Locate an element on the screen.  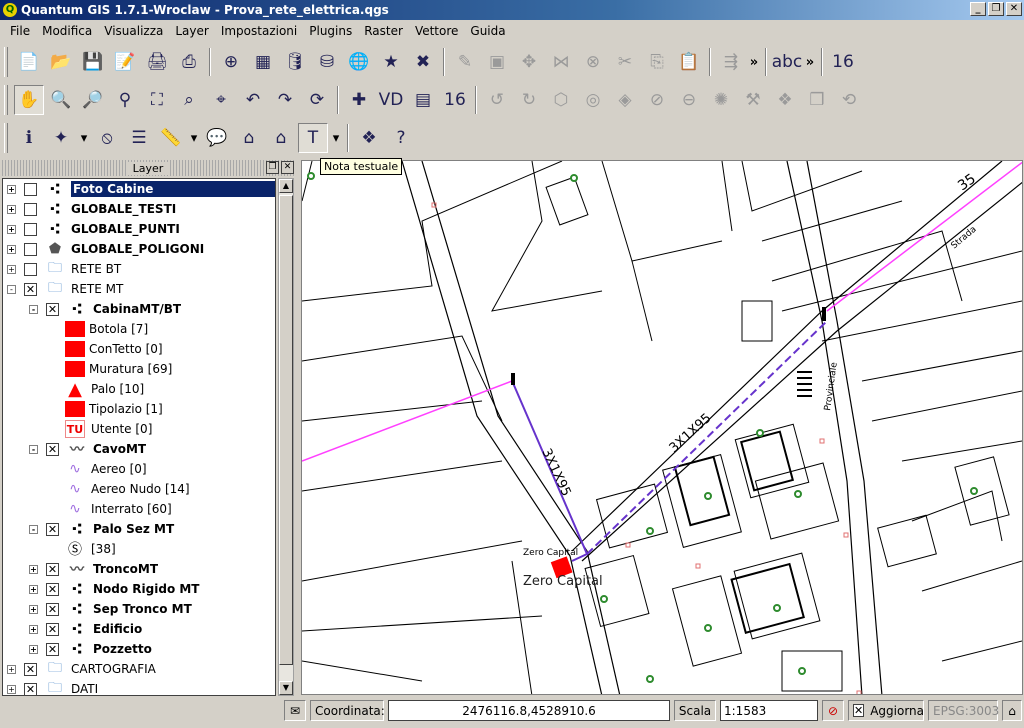
layer-item: - ✕ ⁖ Palo Sez MT is located at coordinates (139, 529).